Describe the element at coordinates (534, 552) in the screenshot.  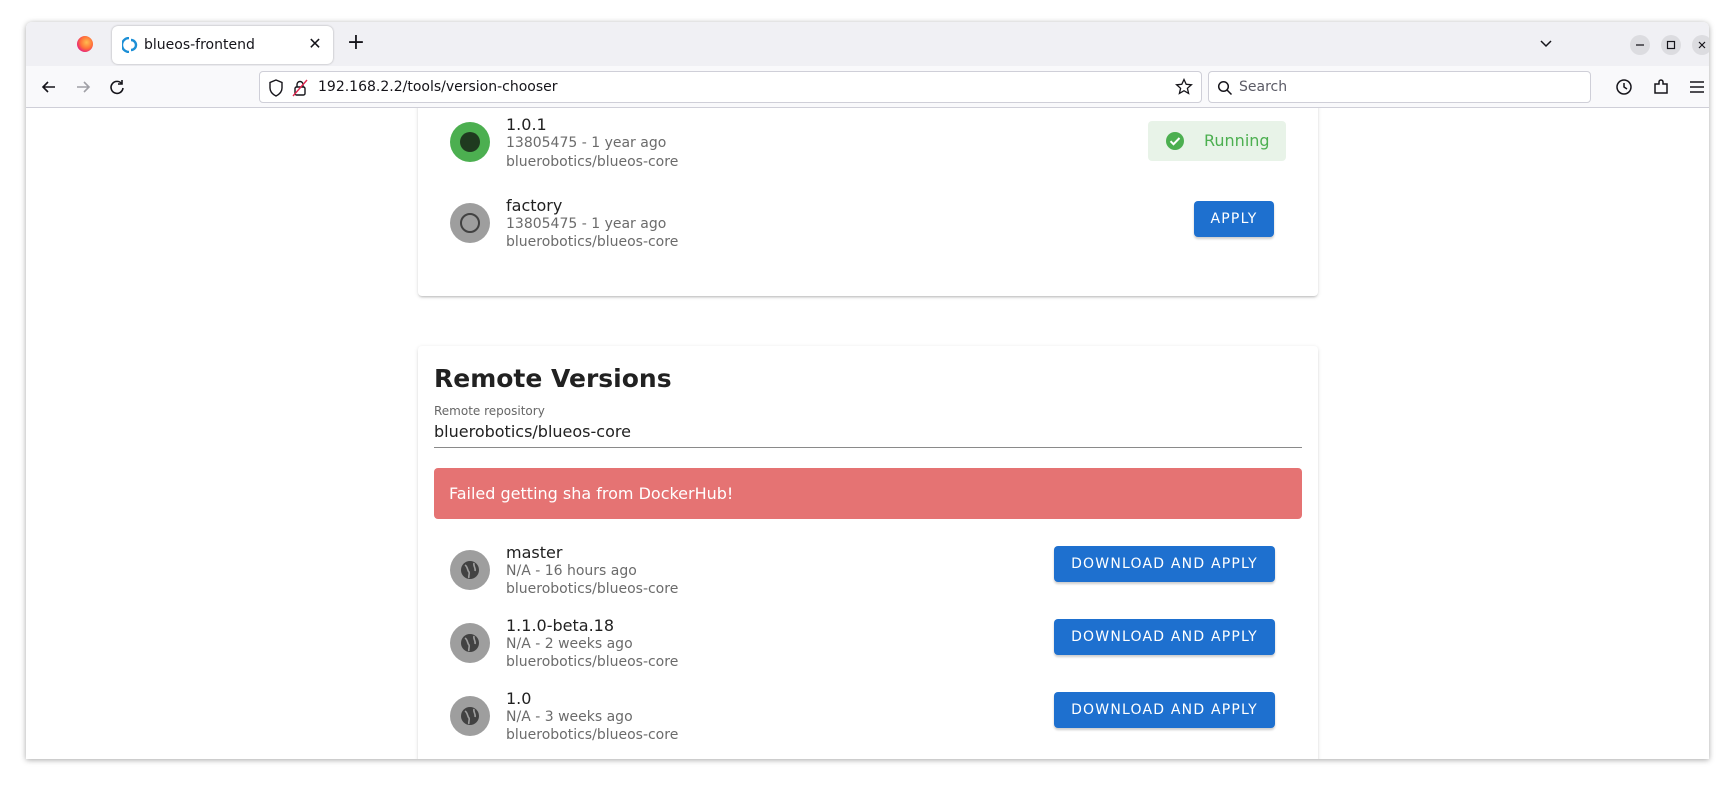
I see `version-name: master` at that location.